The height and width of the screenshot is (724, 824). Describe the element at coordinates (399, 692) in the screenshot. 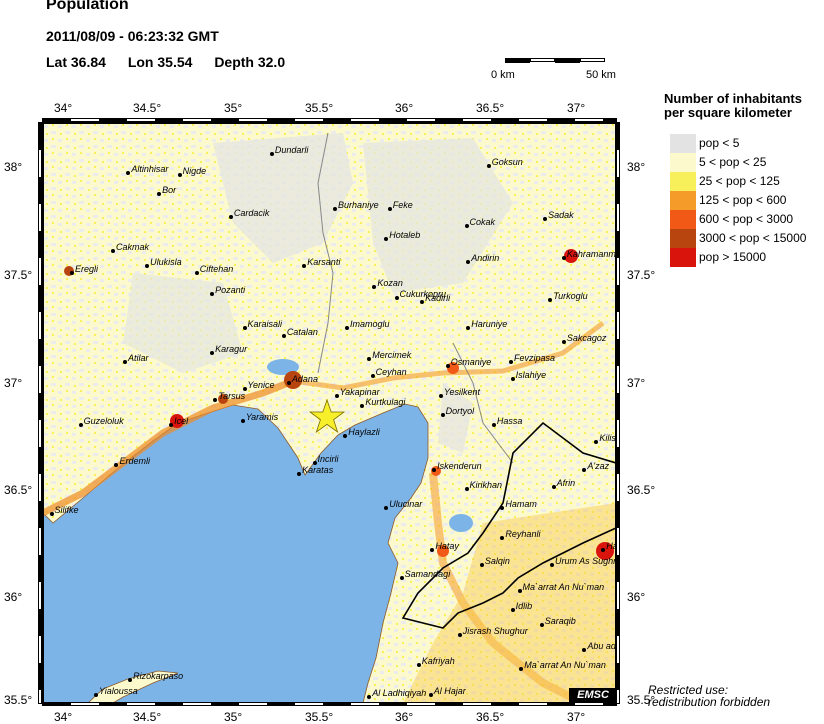

I see `city-label: Al Ladhiqiyah` at that location.